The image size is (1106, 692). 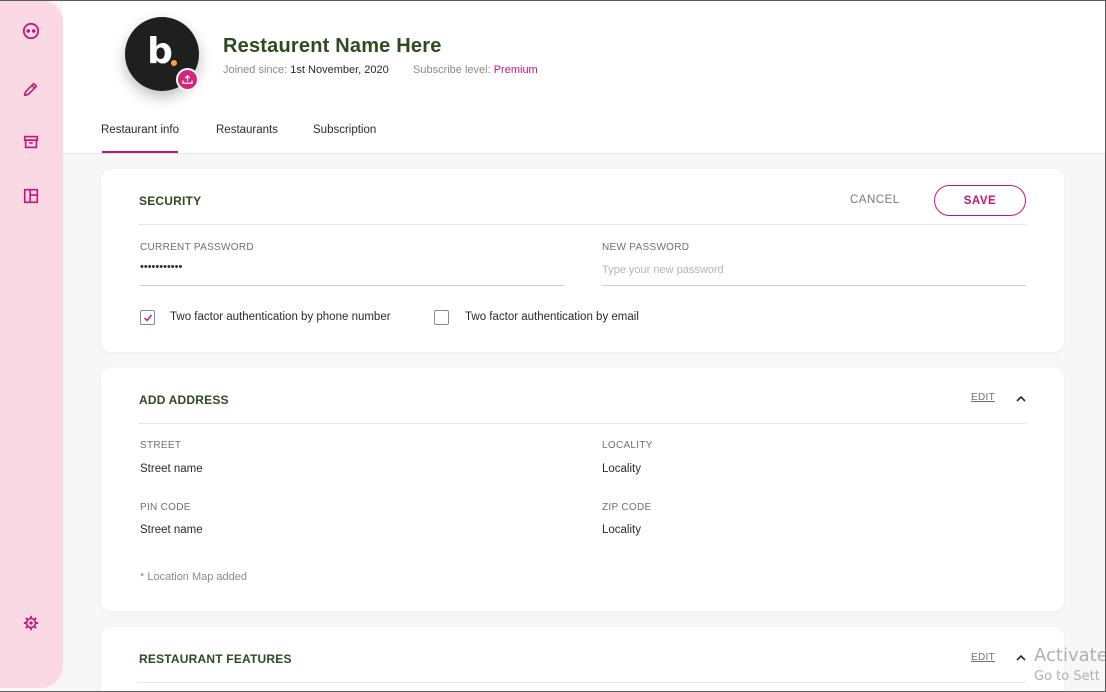 What do you see at coordinates (814, 285) in the screenshot?
I see `new-password-underline` at bounding box center [814, 285].